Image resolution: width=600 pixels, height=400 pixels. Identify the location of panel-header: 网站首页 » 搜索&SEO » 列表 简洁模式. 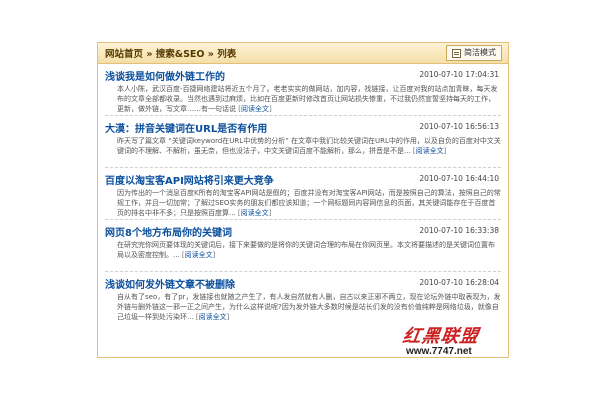
(303, 53).